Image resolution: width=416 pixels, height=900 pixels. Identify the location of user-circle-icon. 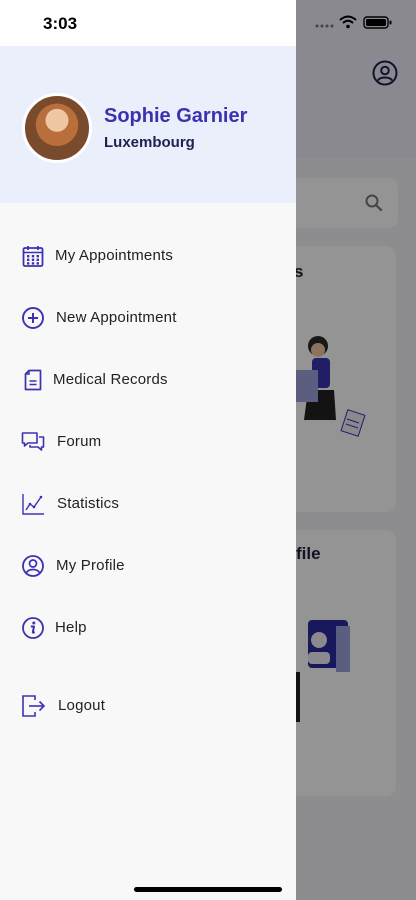
(33, 566).